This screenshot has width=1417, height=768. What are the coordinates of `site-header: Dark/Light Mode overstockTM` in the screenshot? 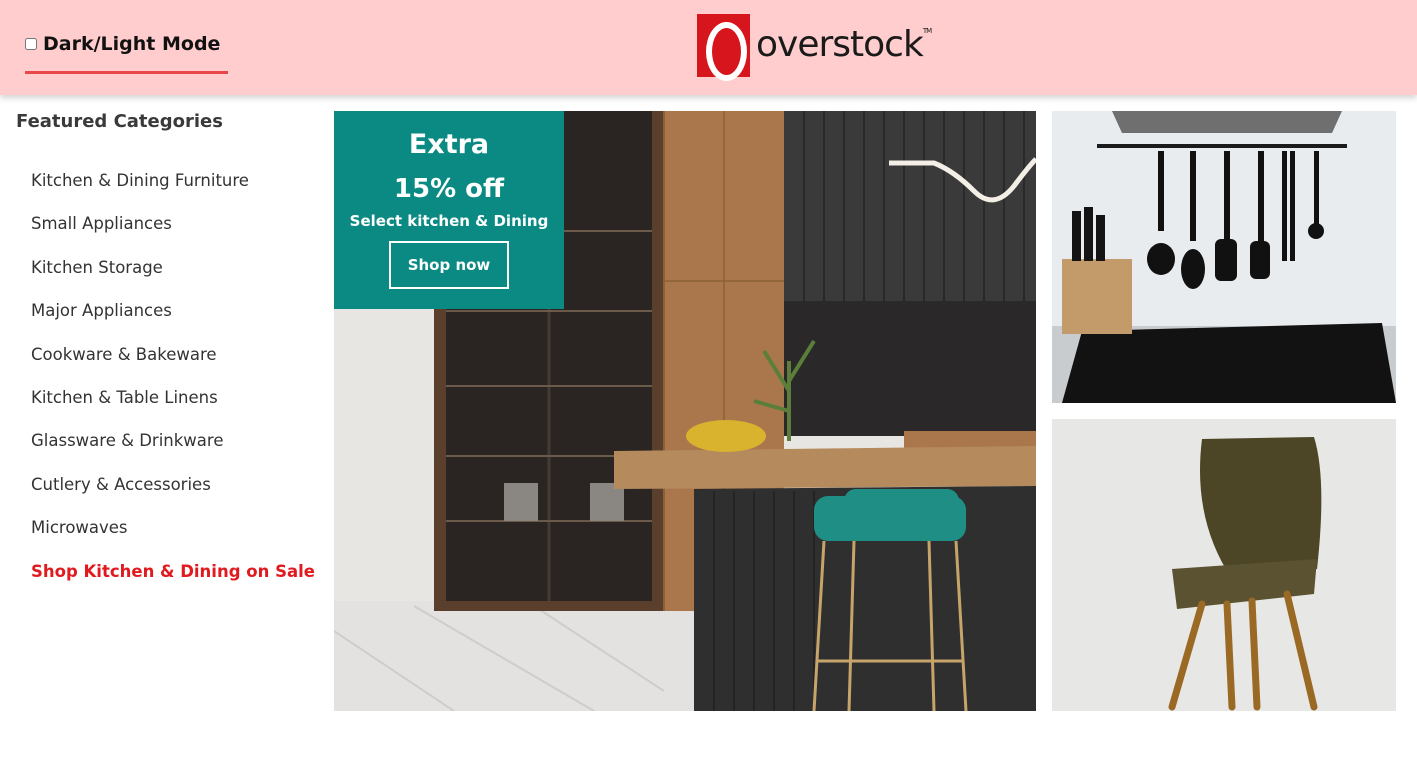 It's located at (708, 47).